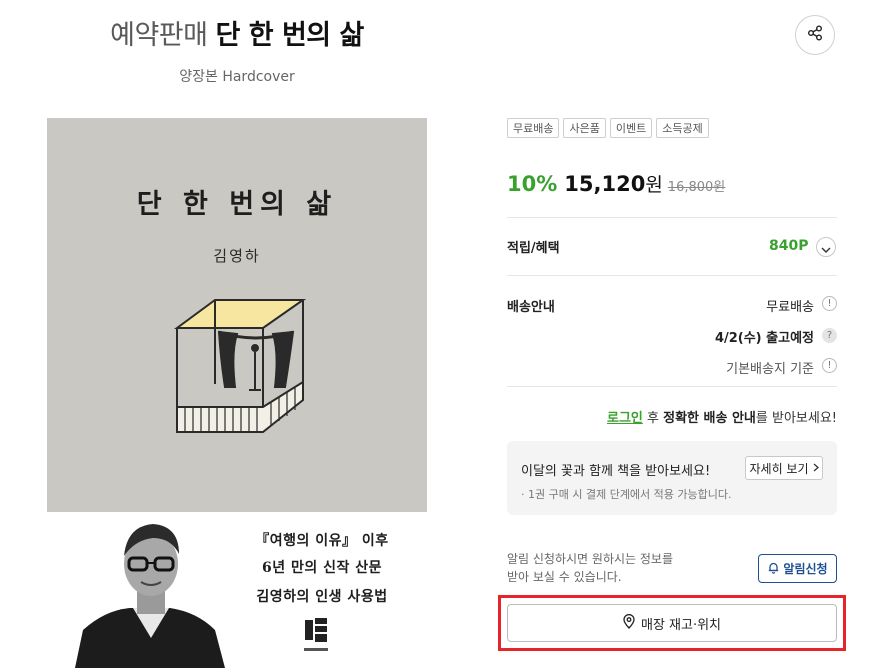 Image resolution: width=875 pixels, height=668 pixels. I want to click on badge-tax-deduction: 소득공제, so click(682, 128).